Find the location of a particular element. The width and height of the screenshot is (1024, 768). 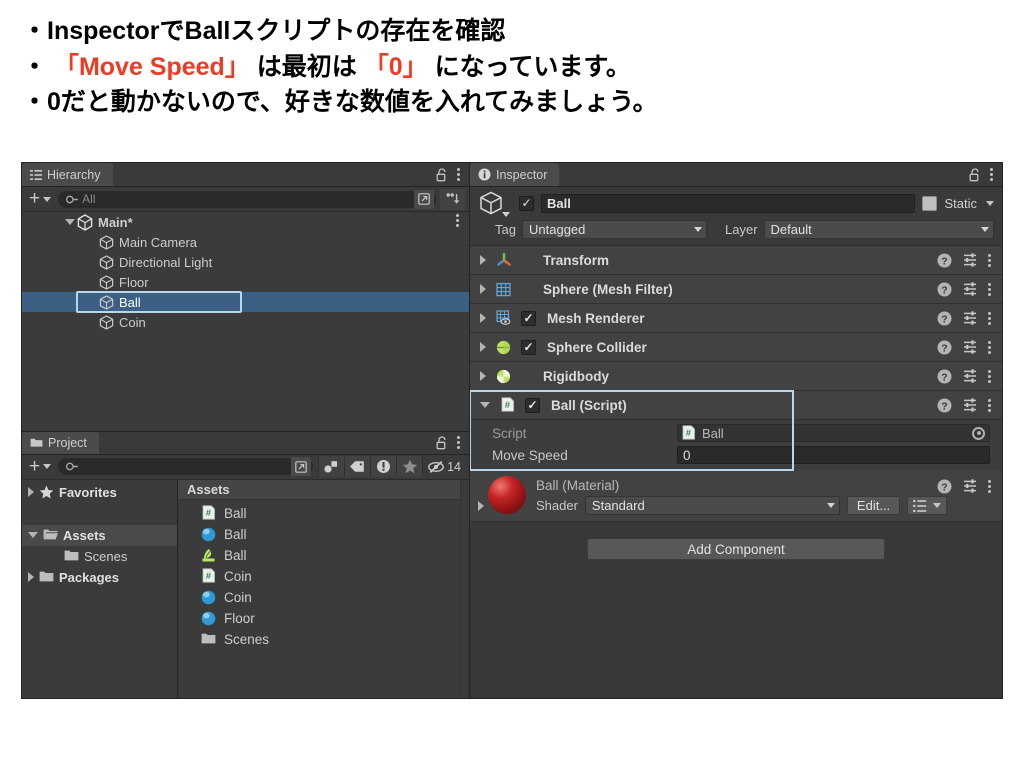

hierarchy-item-coin: Coin is located at coordinates (245, 322).